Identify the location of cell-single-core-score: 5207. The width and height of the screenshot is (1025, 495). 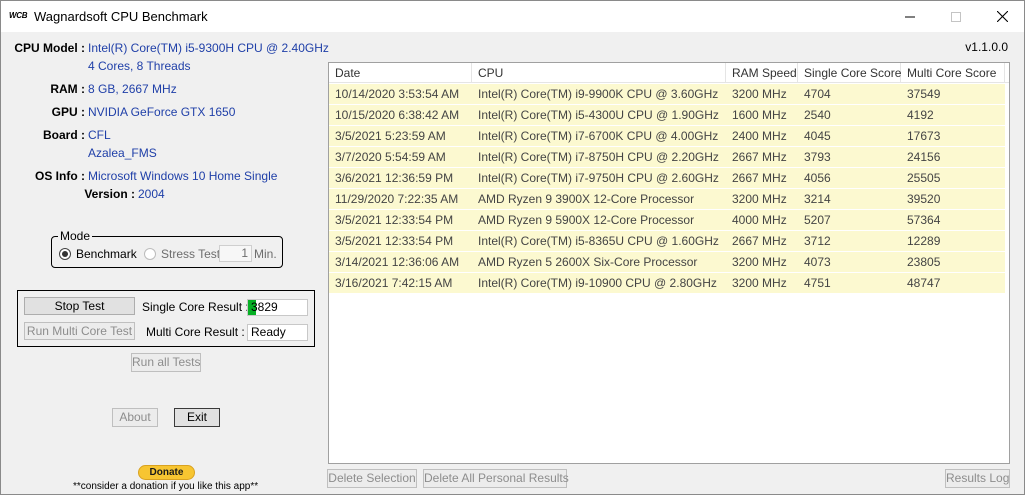
(817, 220).